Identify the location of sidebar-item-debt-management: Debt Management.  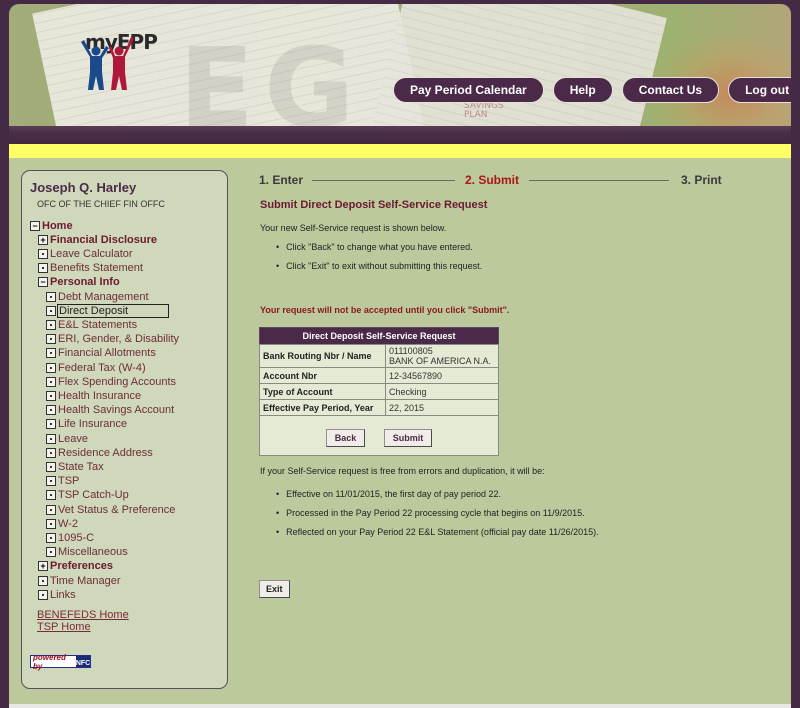
(97, 296).